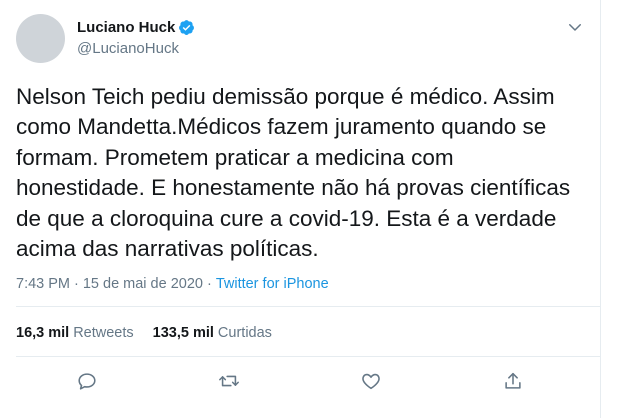 The height and width of the screenshot is (418, 617). I want to click on tweet-date: 15 de mai de 2020, so click(143, 284).